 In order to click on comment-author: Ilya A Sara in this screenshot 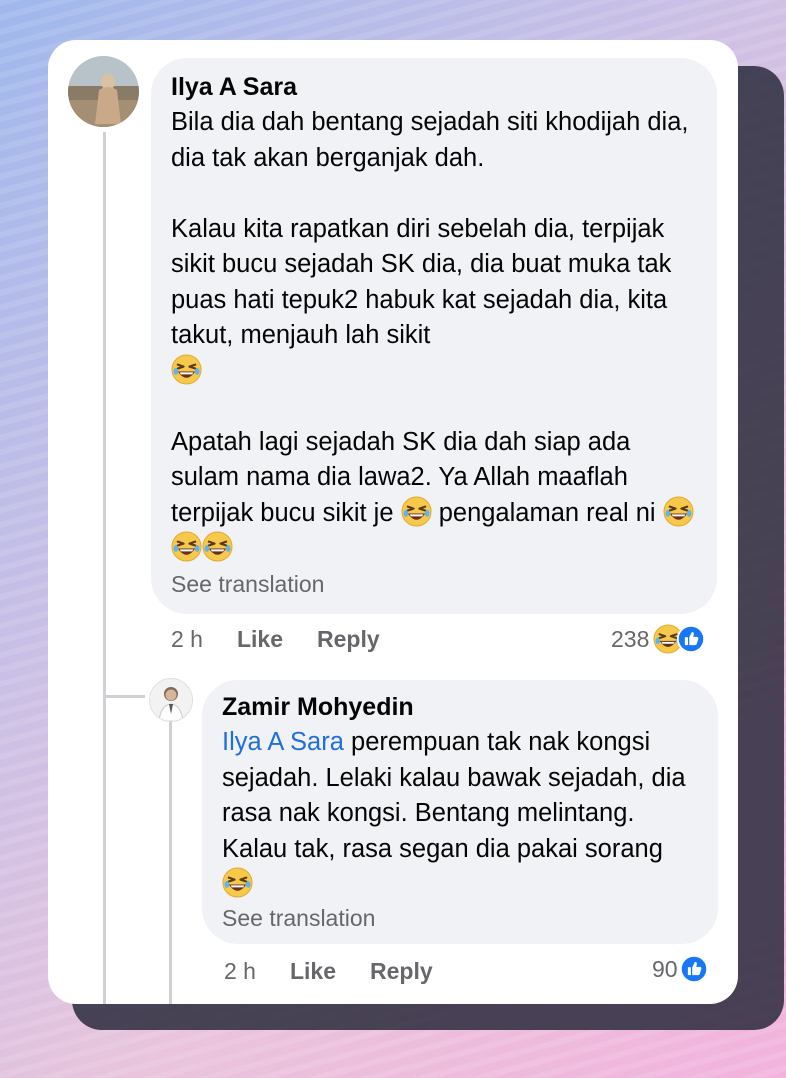, I will do `click(433, 87)`.